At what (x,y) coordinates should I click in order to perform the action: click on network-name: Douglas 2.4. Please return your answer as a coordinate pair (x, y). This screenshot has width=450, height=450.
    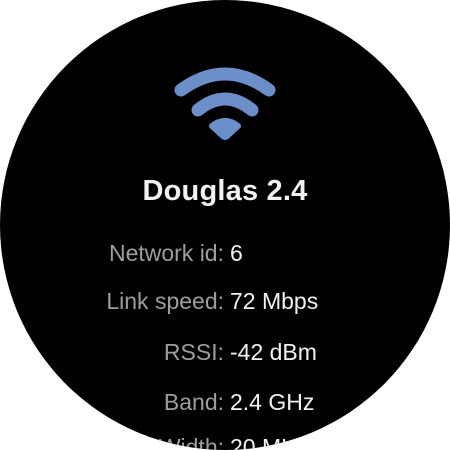
    Looking at the image, I should click on (225, 191).